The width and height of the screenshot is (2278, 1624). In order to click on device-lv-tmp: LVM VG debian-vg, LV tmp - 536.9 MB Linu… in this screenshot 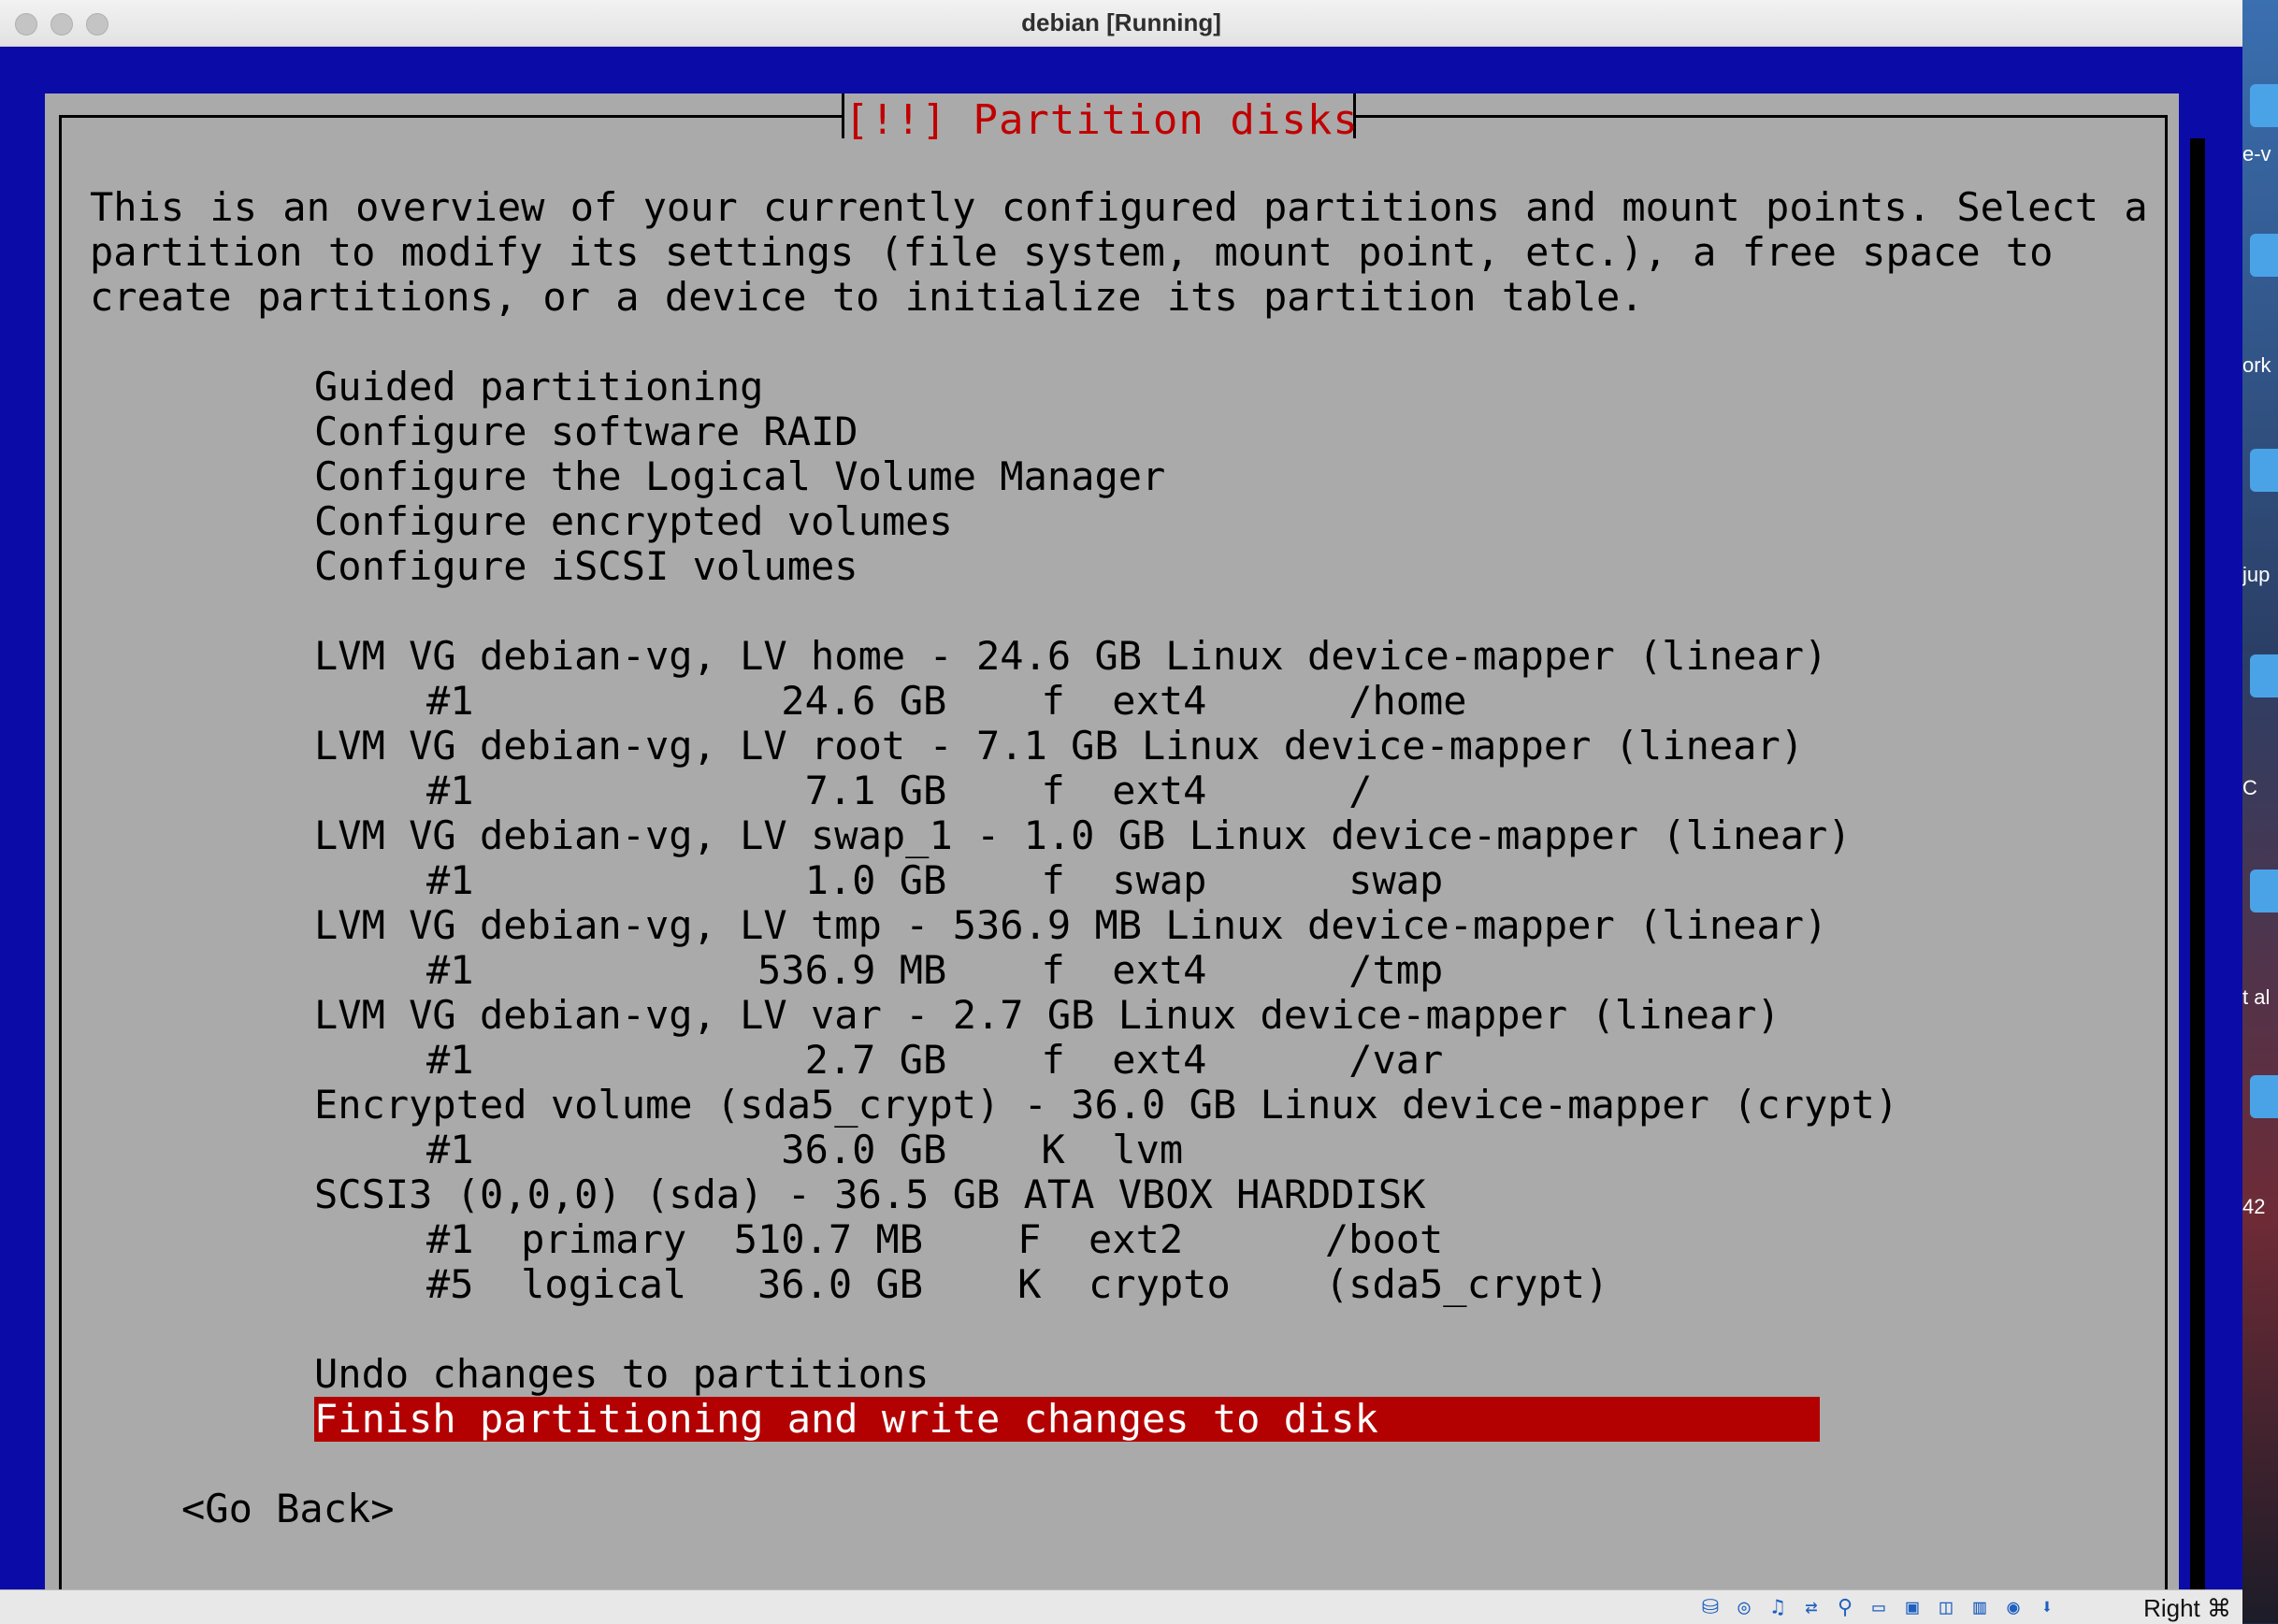, I will do `click(1070, 925)`.